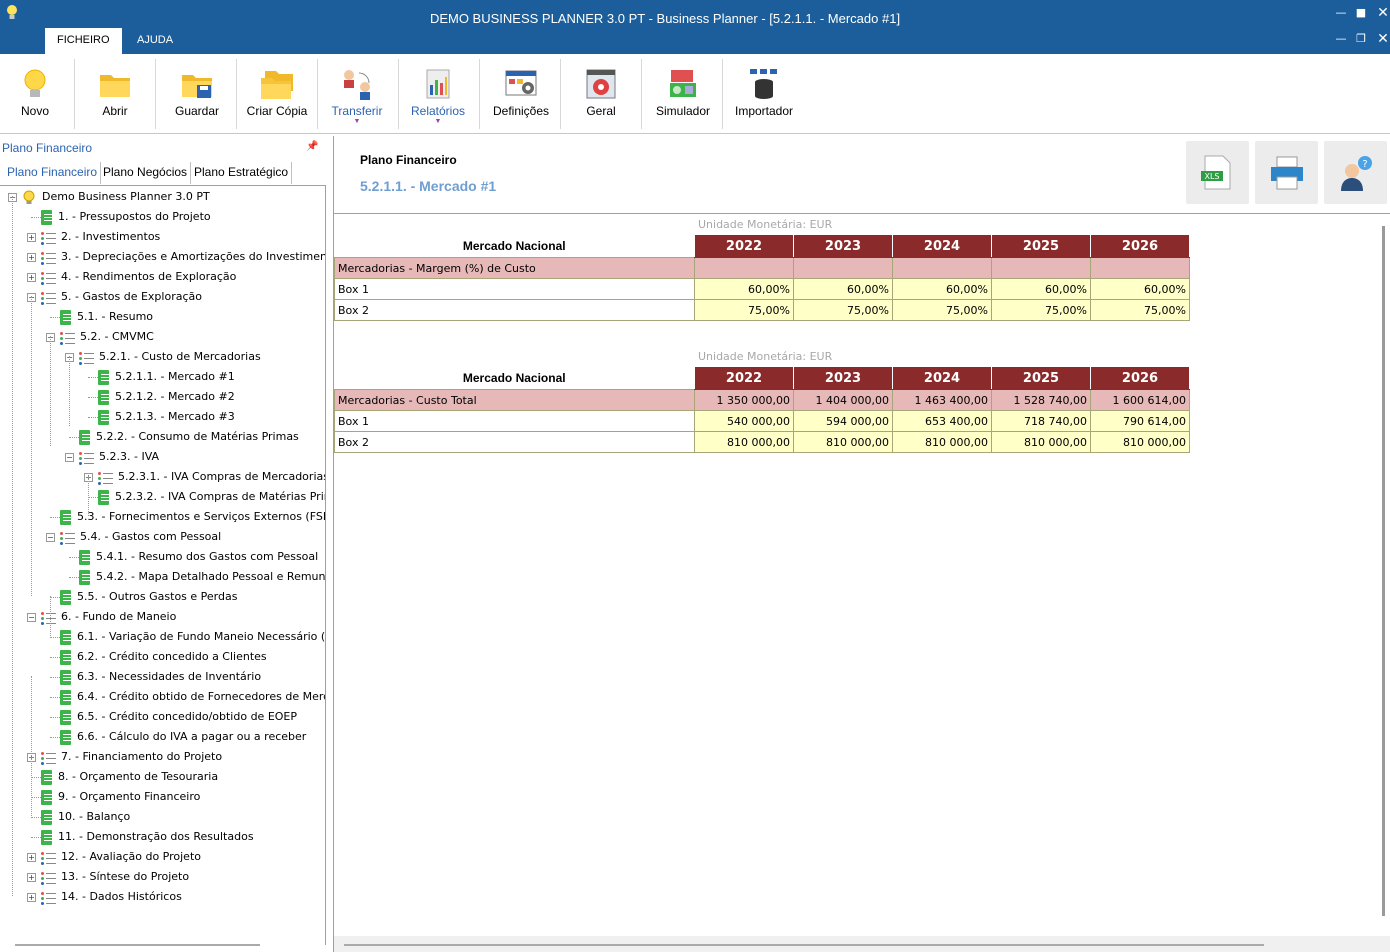  I want to click on tree-guide-line, so click(31, 746).